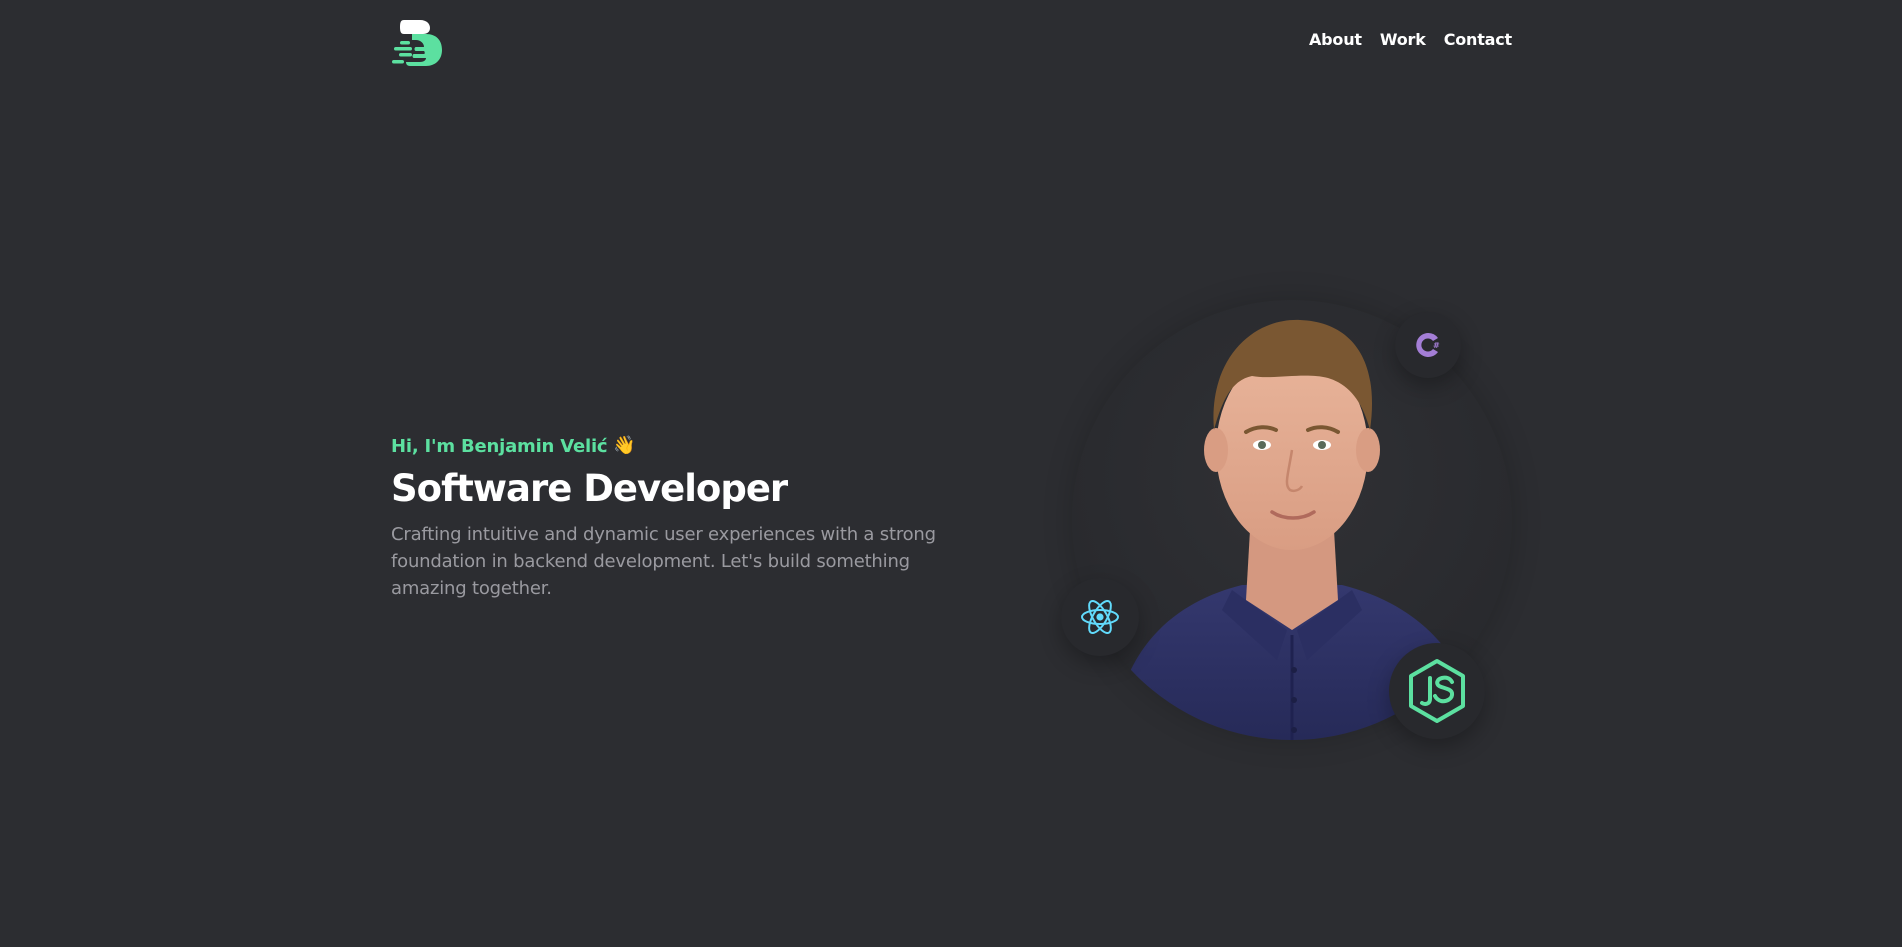  Describe the element at coordinates (418, 42) in the screenshot. I see `brand-logo-icon` at that location.